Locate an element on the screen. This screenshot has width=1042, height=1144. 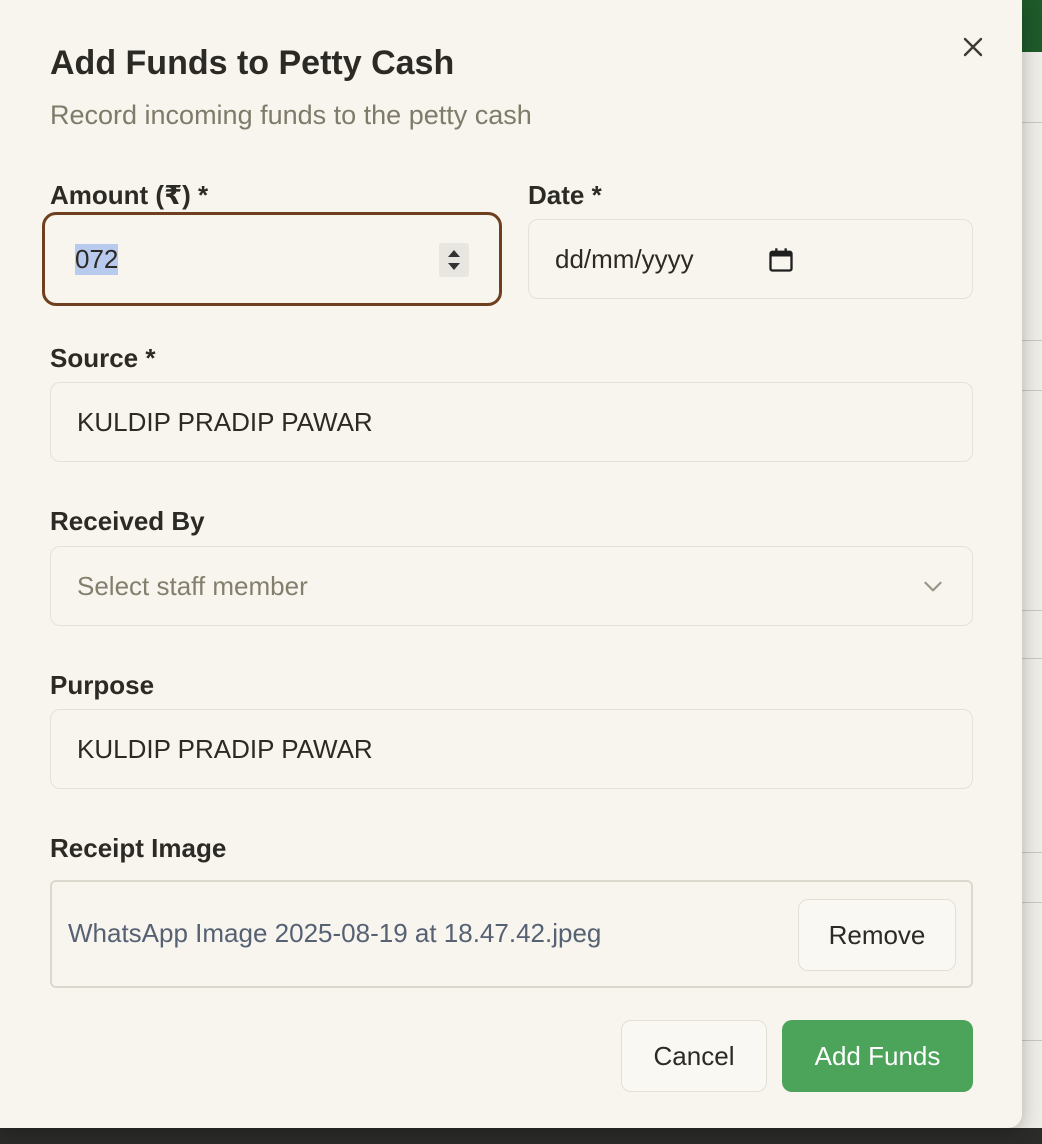
received-by-select: Select staff member is located at coordinates (511, 586).